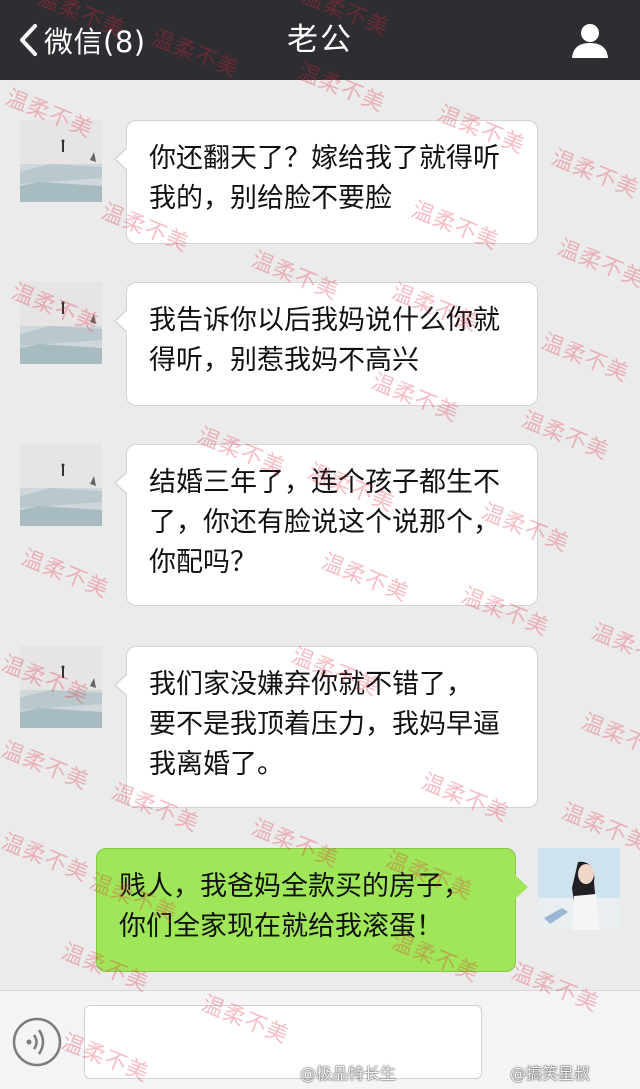 This screenshot has height=1089, width=640. I want to click on message-line: 我们家没嫌弃你就不错了，, so click(311, 684).